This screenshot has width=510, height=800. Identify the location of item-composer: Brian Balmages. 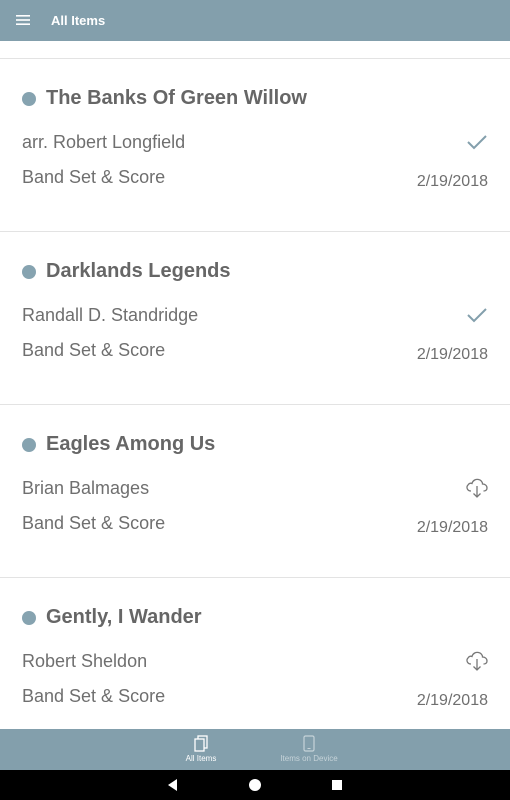
(86, 488).